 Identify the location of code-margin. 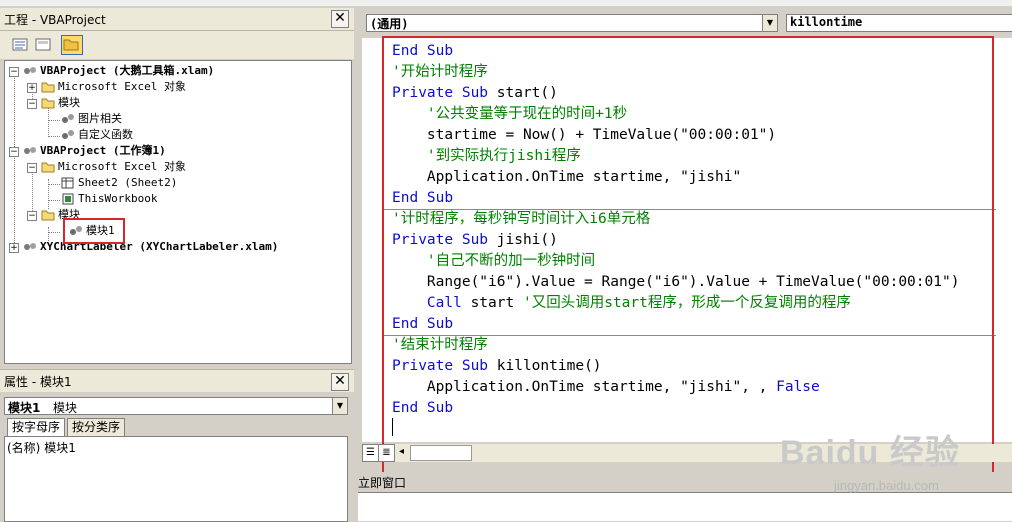
(372, 240).